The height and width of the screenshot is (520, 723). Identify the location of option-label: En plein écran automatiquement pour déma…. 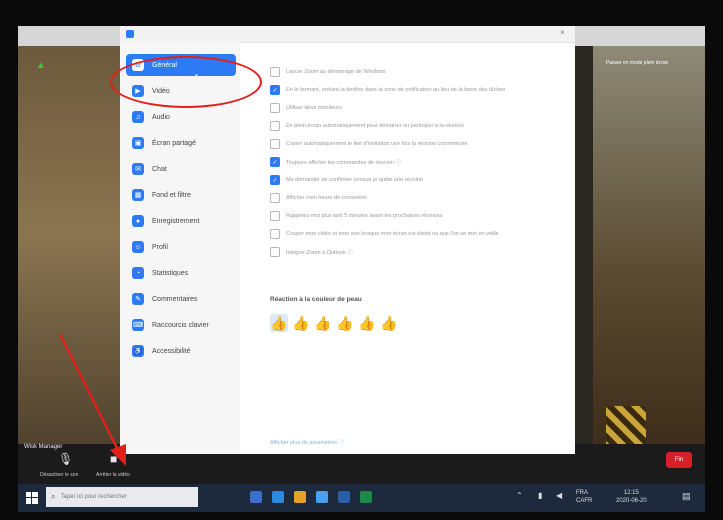
(375, 126).